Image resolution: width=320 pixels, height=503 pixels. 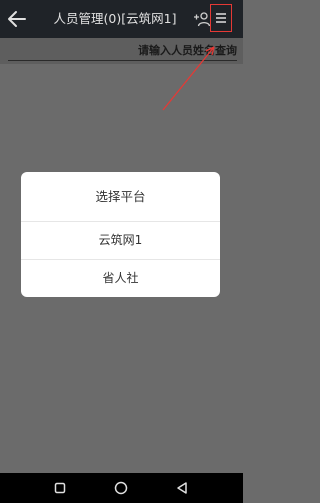 What do you see at coordinates (122, 60) in the screenshot?
I see `search-underline` at bounding box center [122, 60].